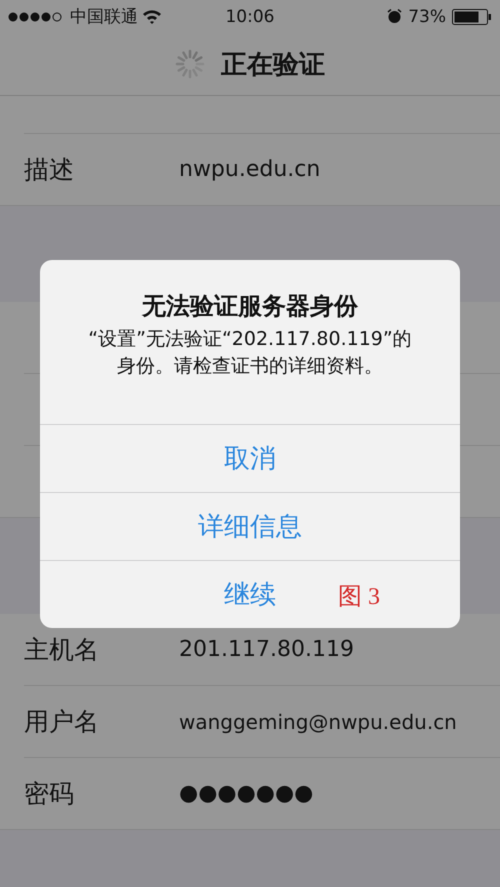  Describe the element at coordinates (250, 353) in the screenshot. I see `alert-message: “设置”无法验证“202.117.80.119”的身份。请检查证书的详细资料。` at that location.